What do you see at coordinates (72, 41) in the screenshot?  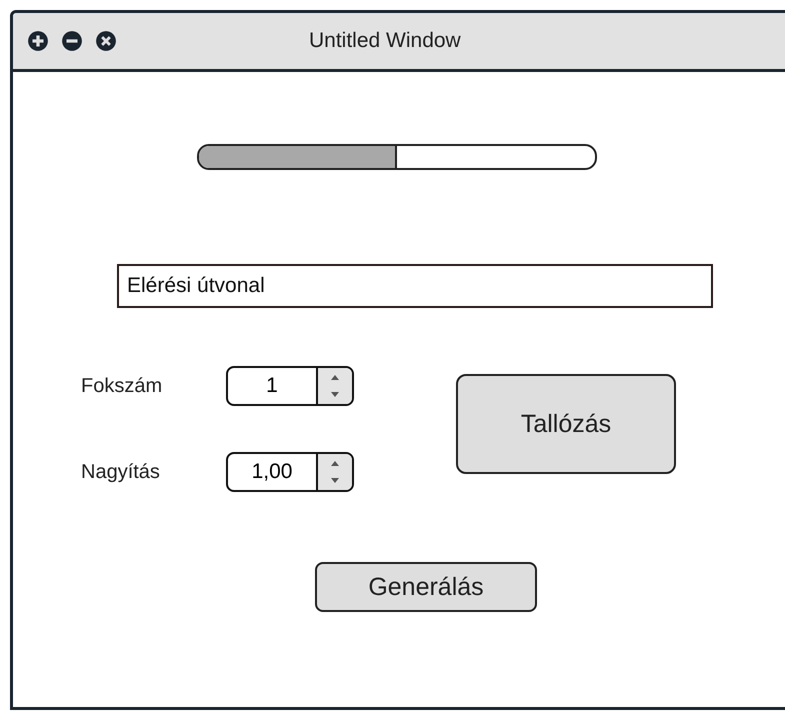 I see `minimize-icon` at bounding box center [72, 41].